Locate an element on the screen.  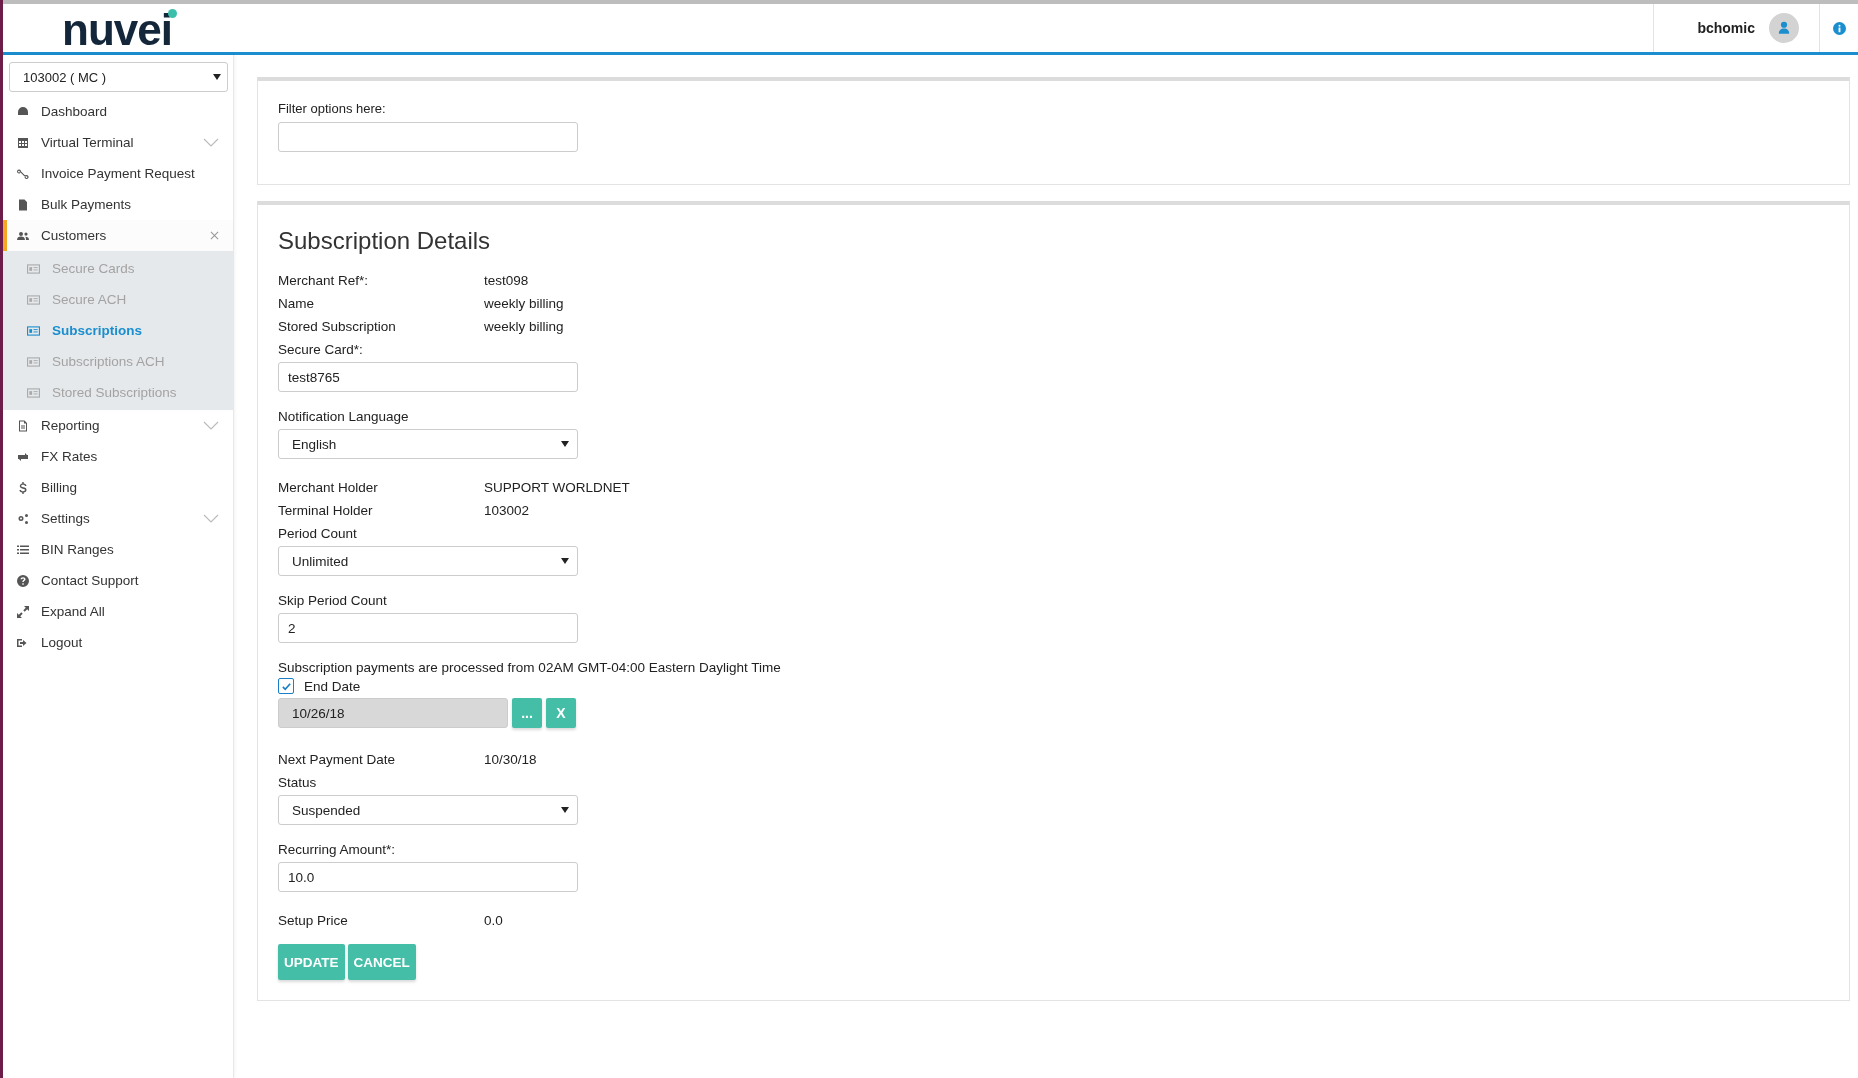
input-field: test8765 is located at coordinates (428, 377).